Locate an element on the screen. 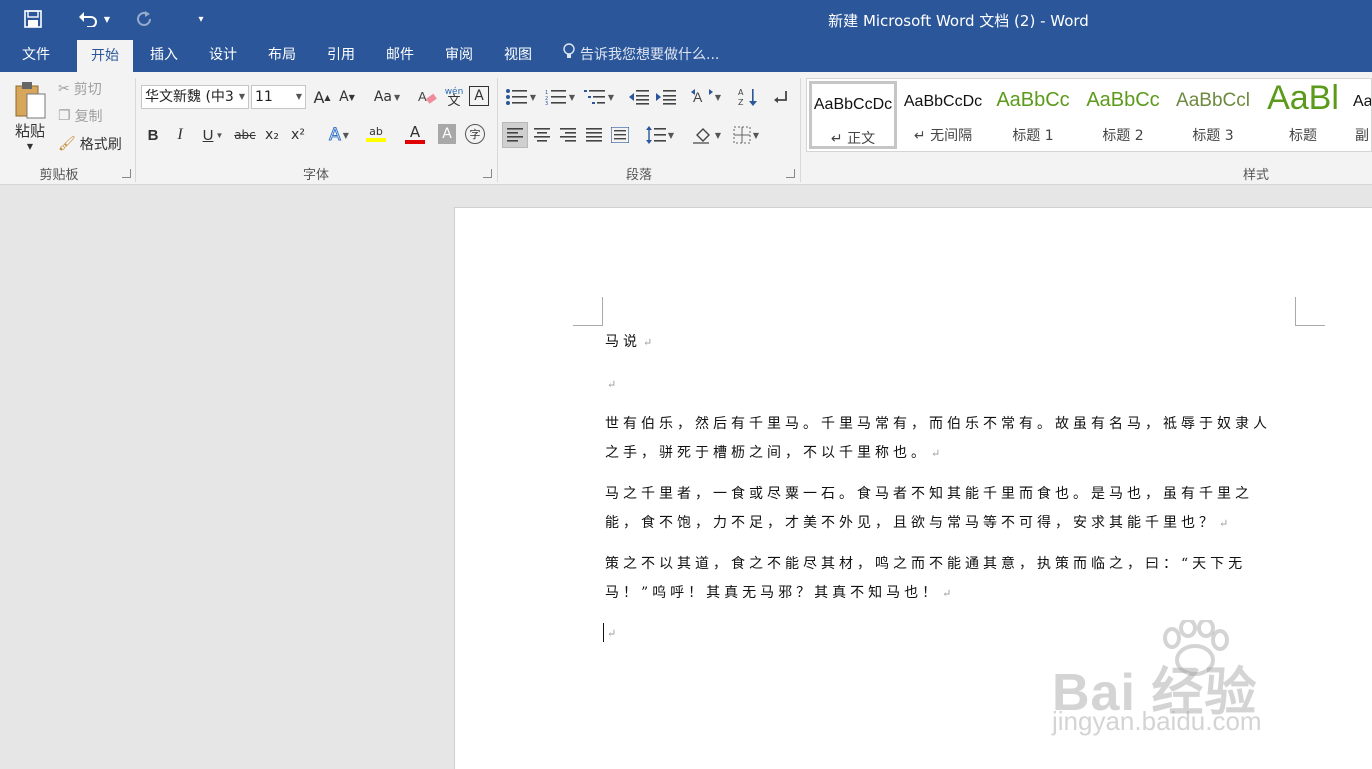 Image resolution: width=1372 pixels, height=769 pixels. svg-text: Z is located at coordinates (741, 102).